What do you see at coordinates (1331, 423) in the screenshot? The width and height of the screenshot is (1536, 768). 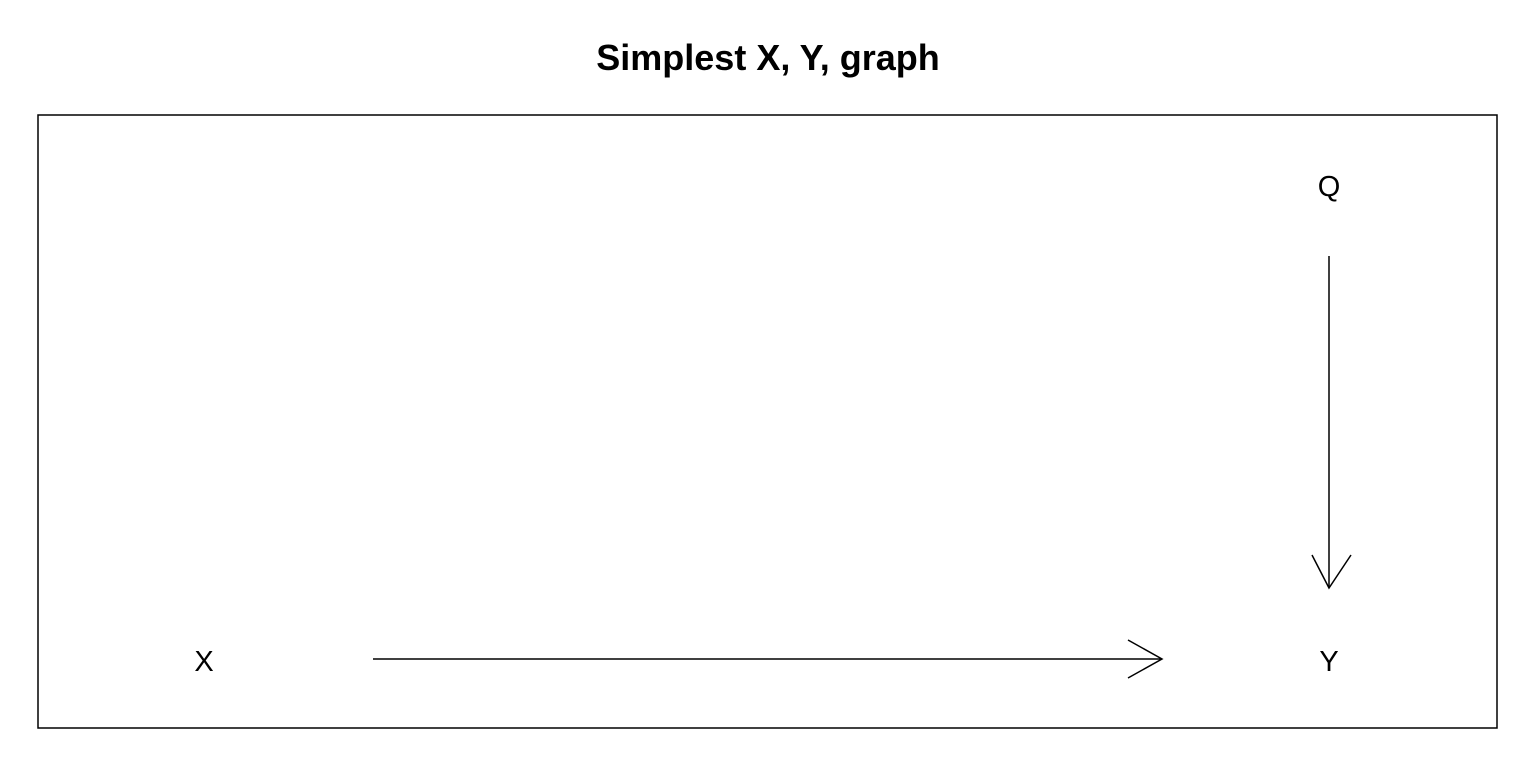 I see `edge-q-to-y` at bounding box center [1331, 423].